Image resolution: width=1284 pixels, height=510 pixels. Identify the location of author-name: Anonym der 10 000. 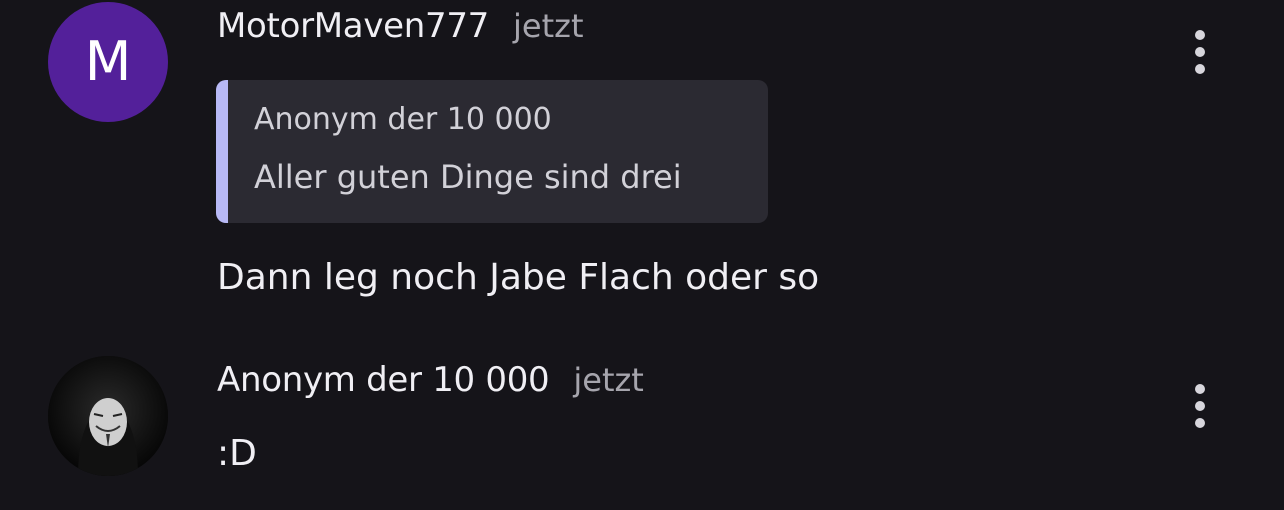
(383, 380).